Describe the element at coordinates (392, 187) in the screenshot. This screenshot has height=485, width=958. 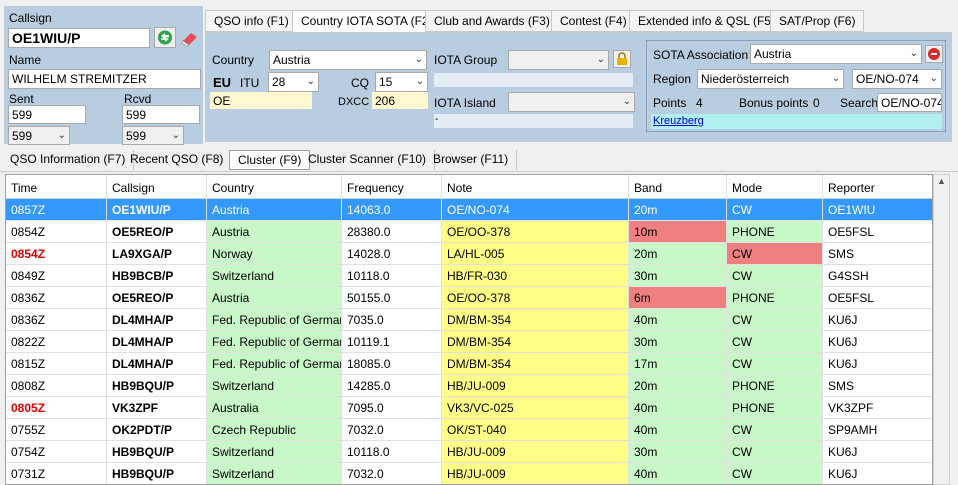
I see `column-header-freq: Frequency` at that location.